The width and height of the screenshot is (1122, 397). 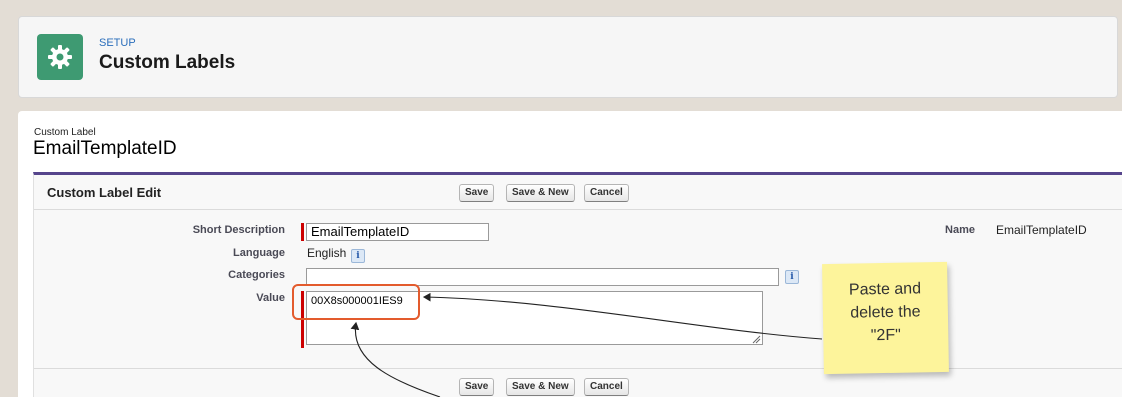 I want to click on arrow-from-below, so click(x=395, y=359).